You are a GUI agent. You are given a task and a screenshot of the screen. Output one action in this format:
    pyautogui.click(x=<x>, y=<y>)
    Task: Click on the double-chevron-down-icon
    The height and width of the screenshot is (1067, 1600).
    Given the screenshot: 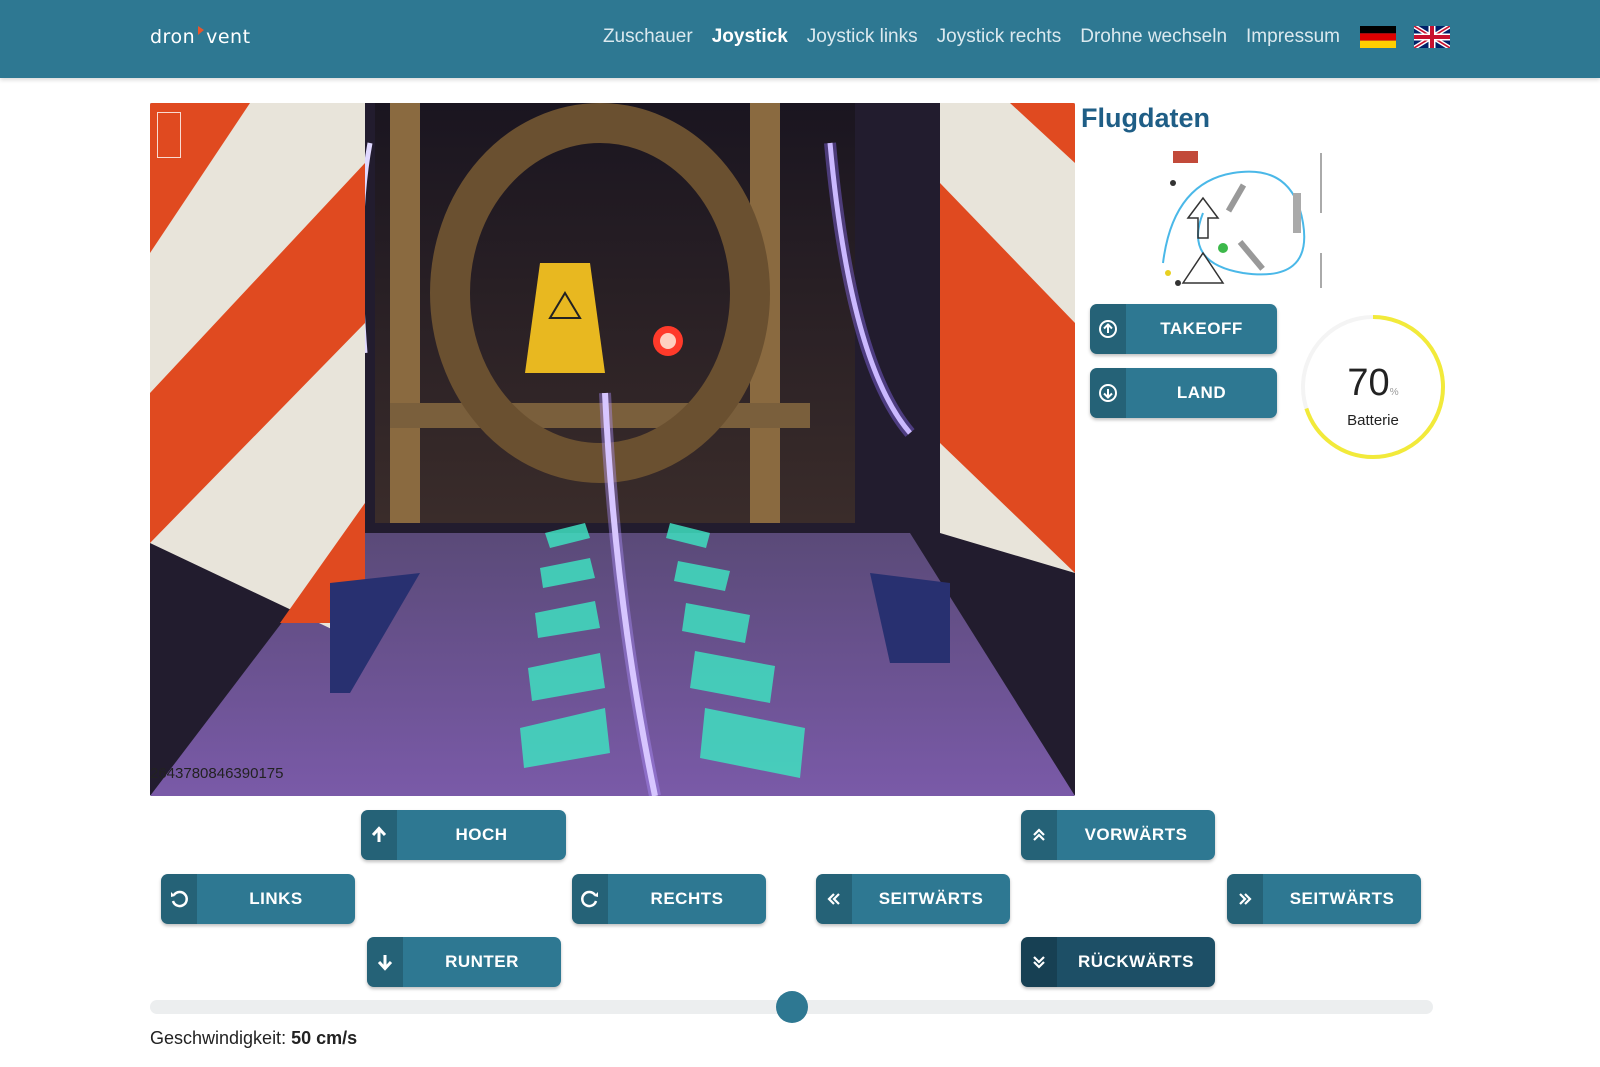 What is the action you would take?
    pyautogui.click(x=1039, y=962)
    